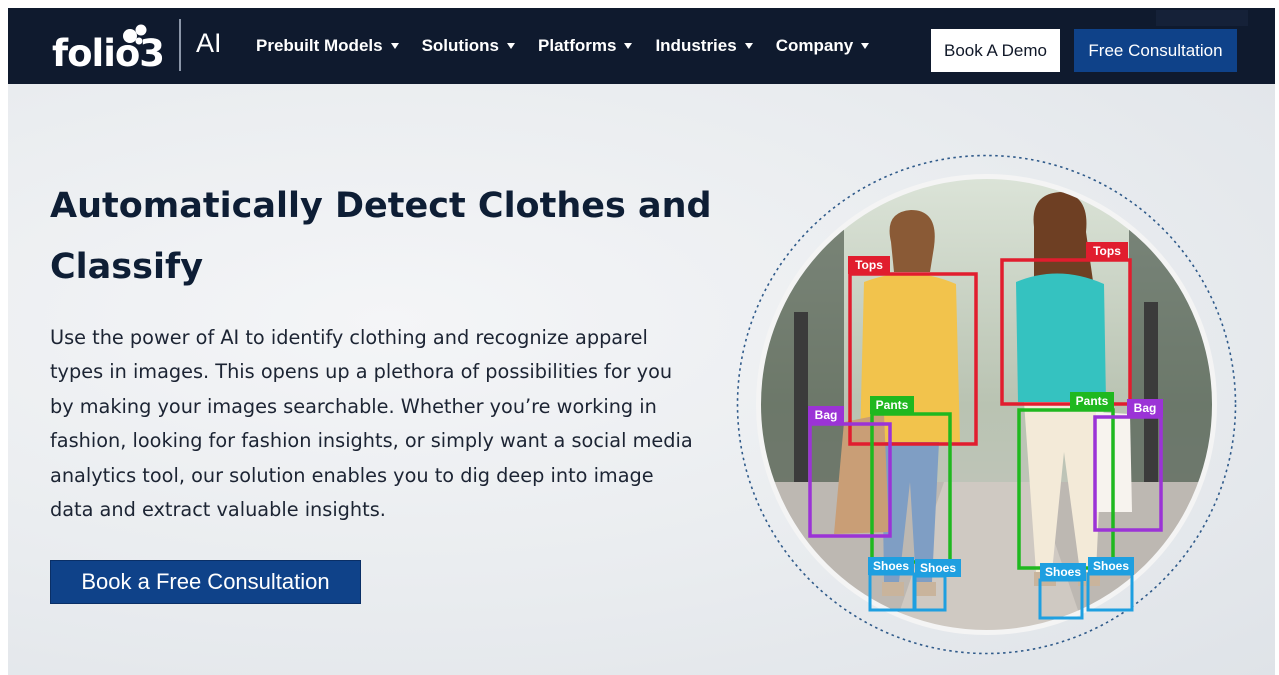  What do you see at coordinates (1092, 401) in the screenshot?
I see `label-pants-right: Pants` at bounding box center [1092, 401].